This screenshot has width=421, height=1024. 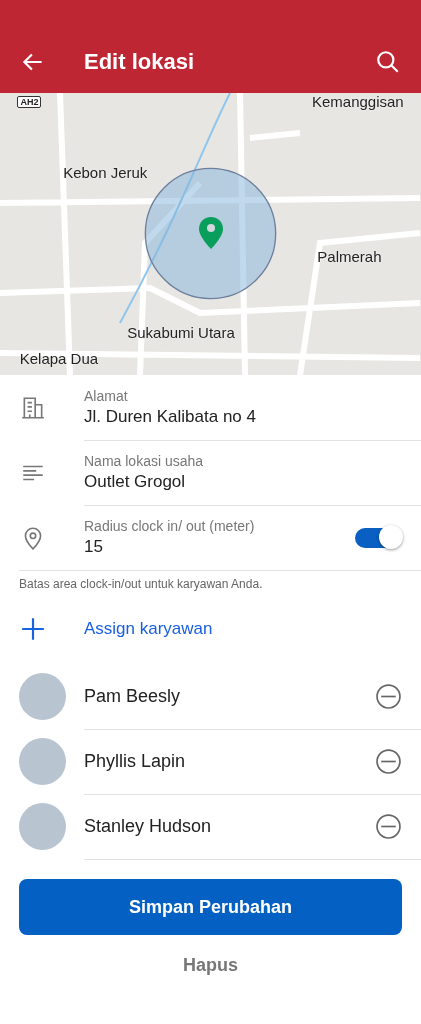 What do you see at coordinates (59, 358) in the screenshot?
I see `map-label: Kelapa Dua` at bounding box center [59, 358].